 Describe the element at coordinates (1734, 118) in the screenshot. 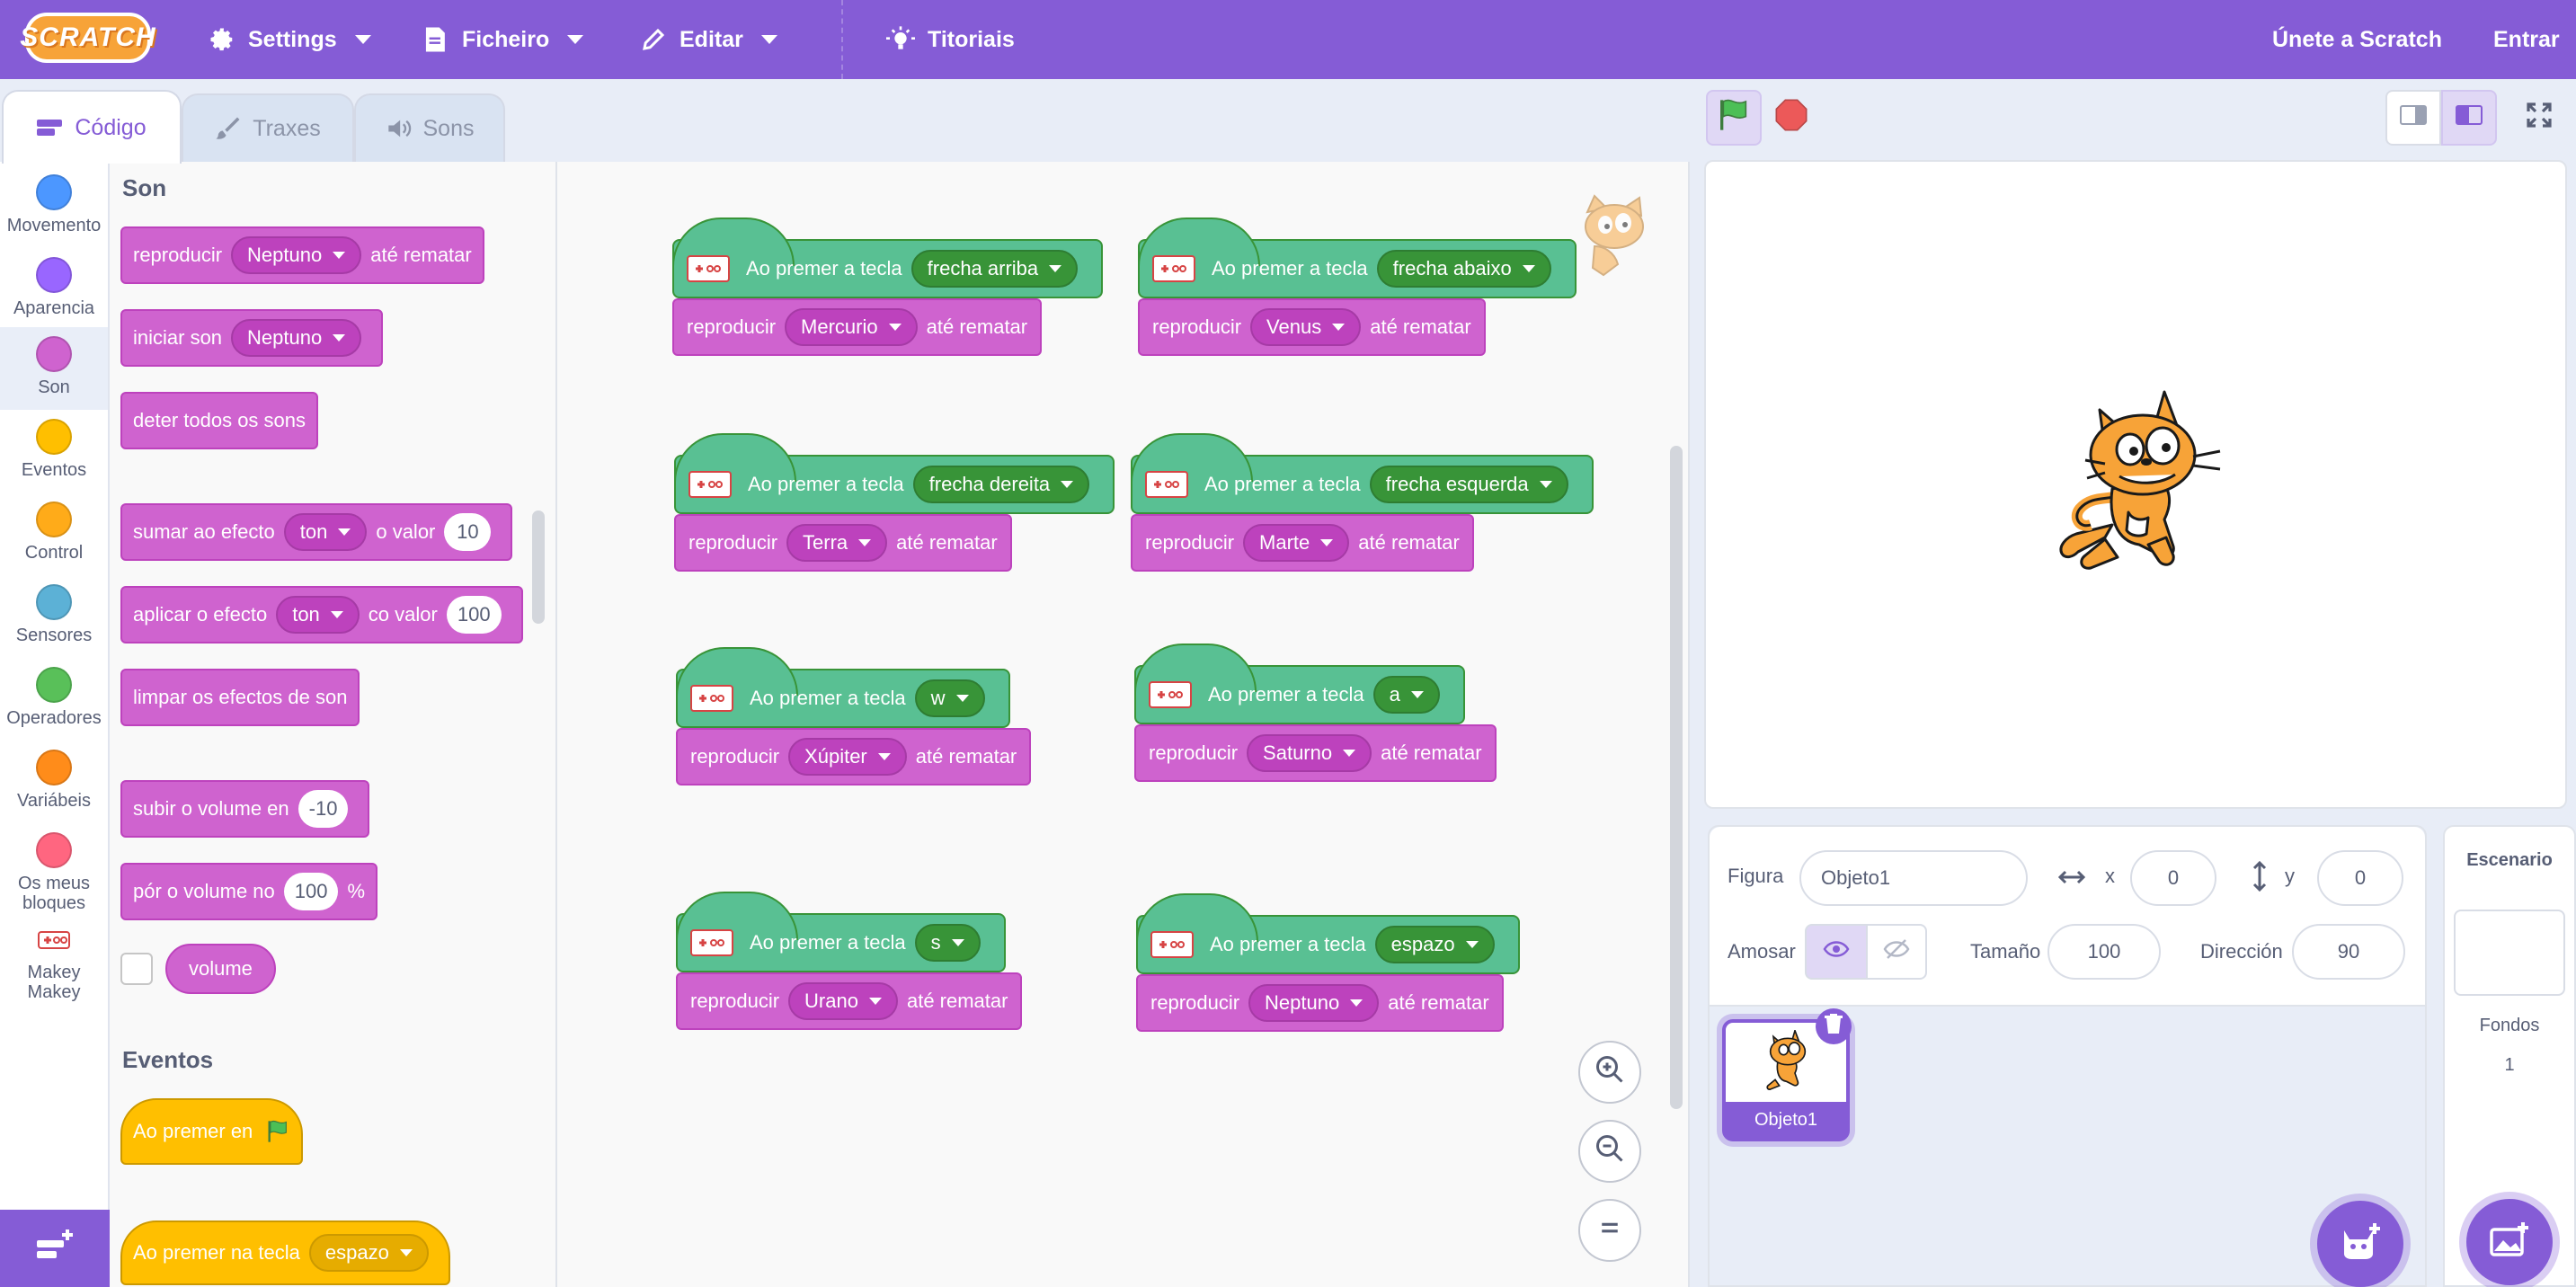

I see `green-flag-button` at that location.